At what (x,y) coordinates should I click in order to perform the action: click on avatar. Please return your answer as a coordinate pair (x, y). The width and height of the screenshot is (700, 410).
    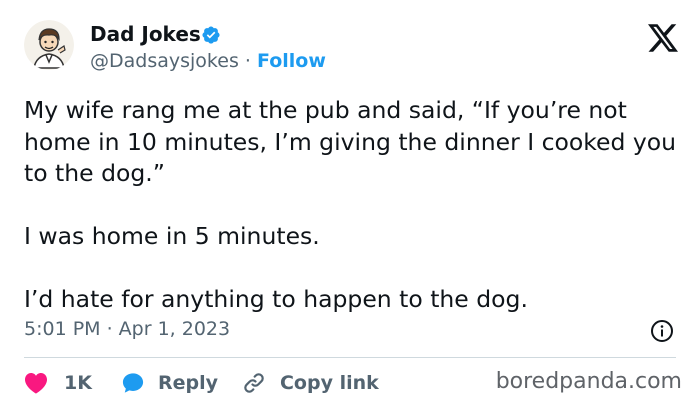
    Looking at the image, I should click on (49, 45).